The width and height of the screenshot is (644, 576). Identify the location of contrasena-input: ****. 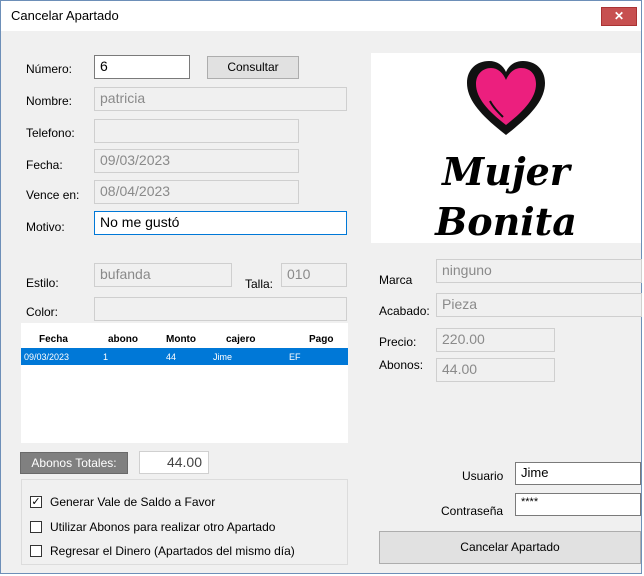
(578, 504).